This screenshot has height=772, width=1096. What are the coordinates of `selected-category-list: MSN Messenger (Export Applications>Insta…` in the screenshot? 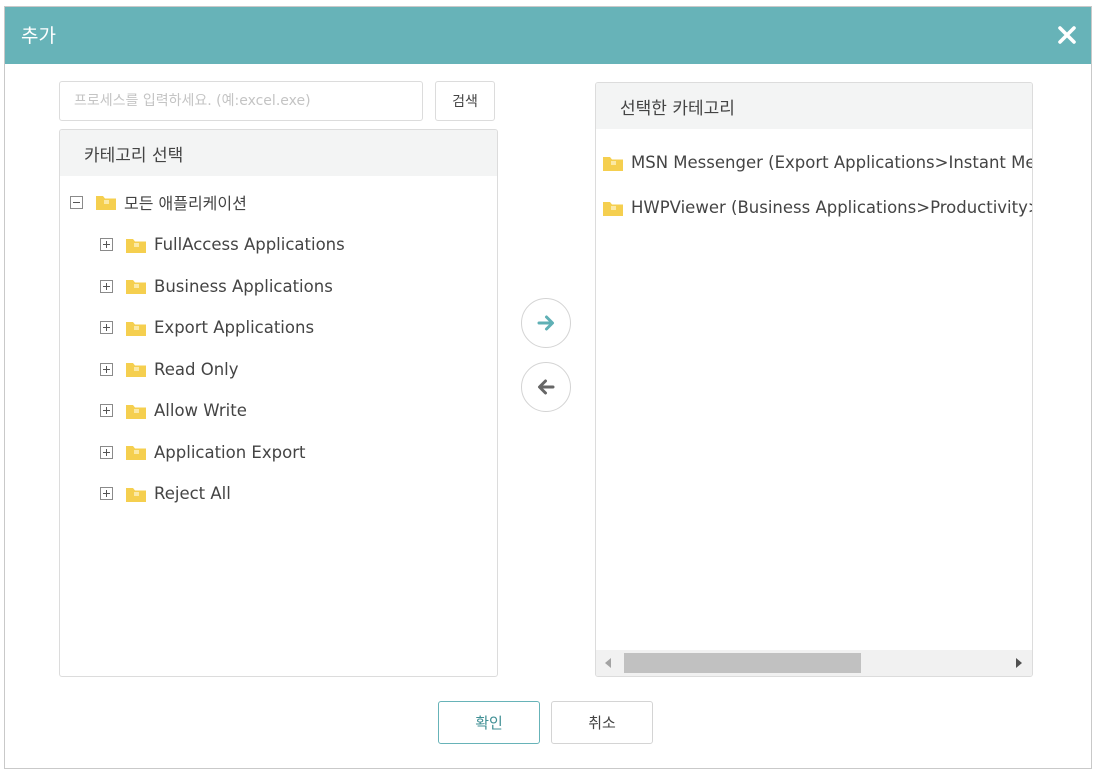 It's located at (814, 179).